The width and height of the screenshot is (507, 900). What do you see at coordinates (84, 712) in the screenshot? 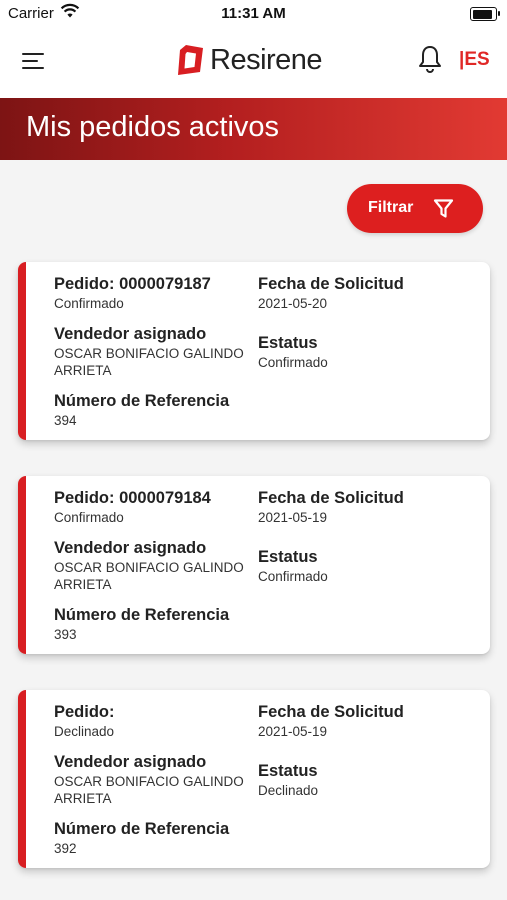
I see `order-number-label: Pedido:` at bounding box center [84, 712].